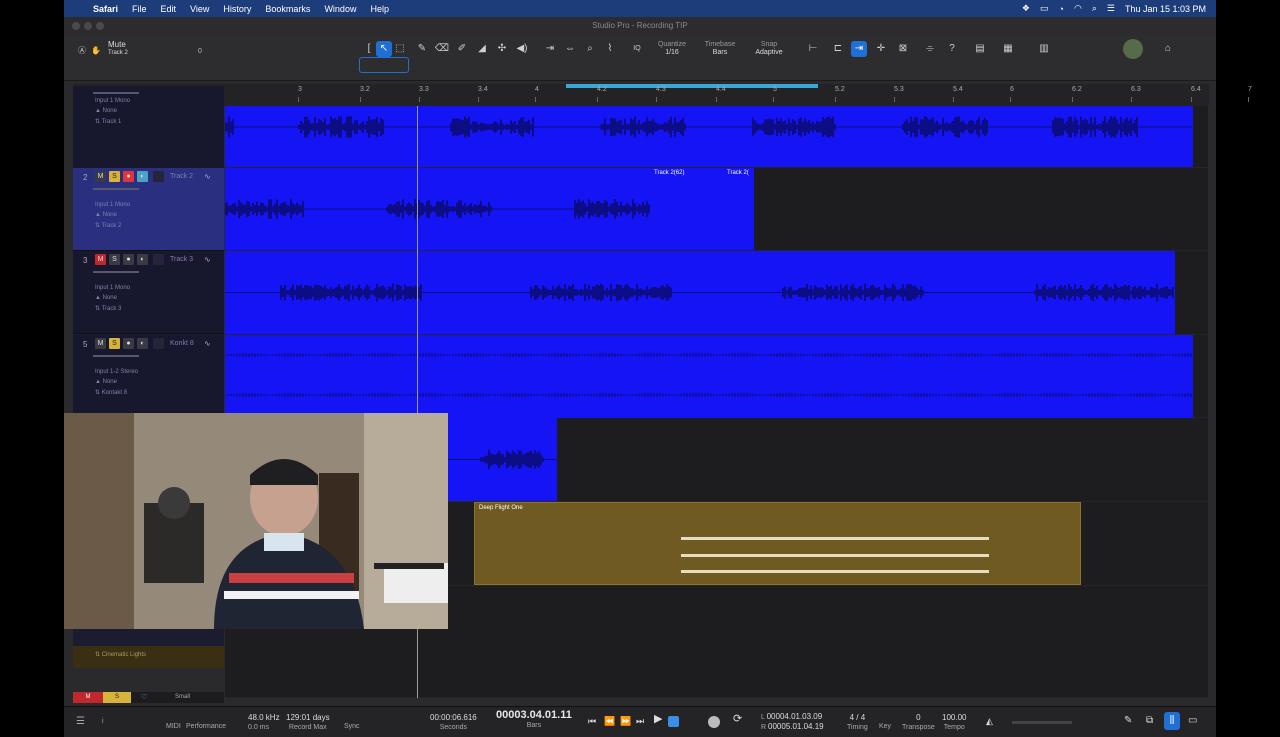 This screenshot has height=737, width=1280. I want to click on menu-view: View, so click(199, 9).